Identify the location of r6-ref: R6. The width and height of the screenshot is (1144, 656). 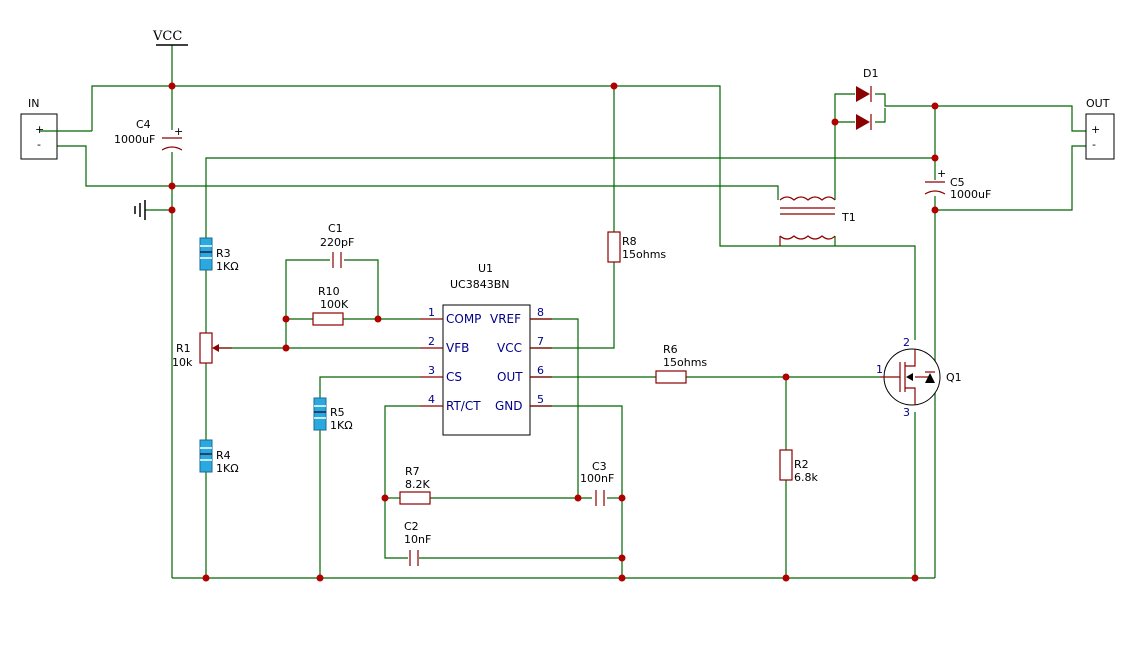
(670, 349).